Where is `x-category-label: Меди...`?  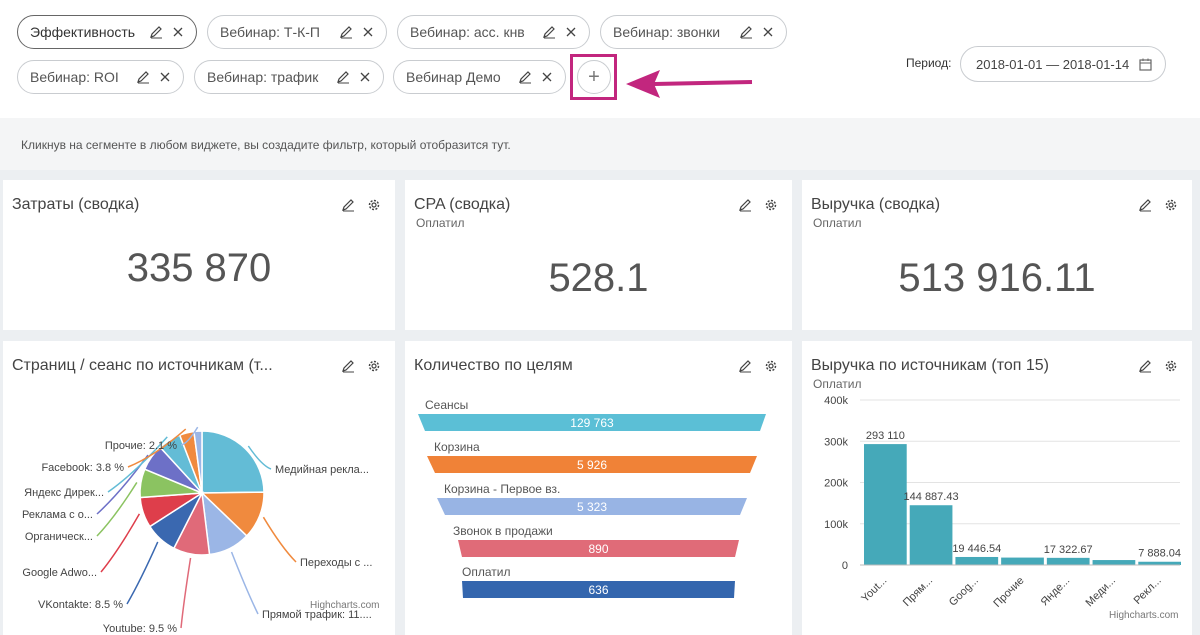
x-category-label: Меди... is located at coordinates (1100, 592).